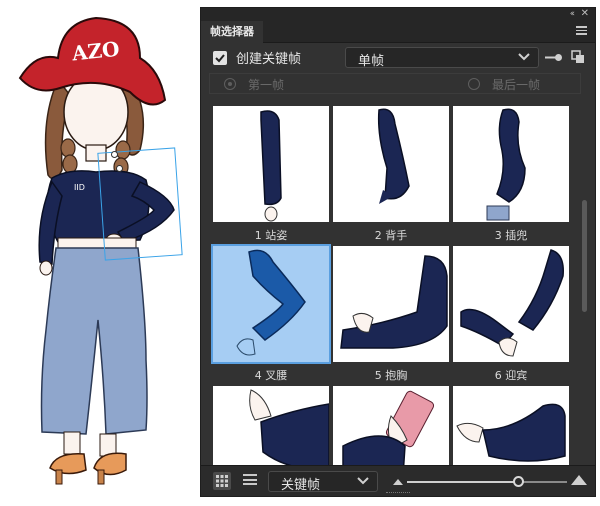 Image resolution: width=600 pixels, height=506 pixels. What do you see at coordinates (398, 32) in the screenshot?
I see `panel-tab-row: 帧选择器` at bounding box center [398, 32].